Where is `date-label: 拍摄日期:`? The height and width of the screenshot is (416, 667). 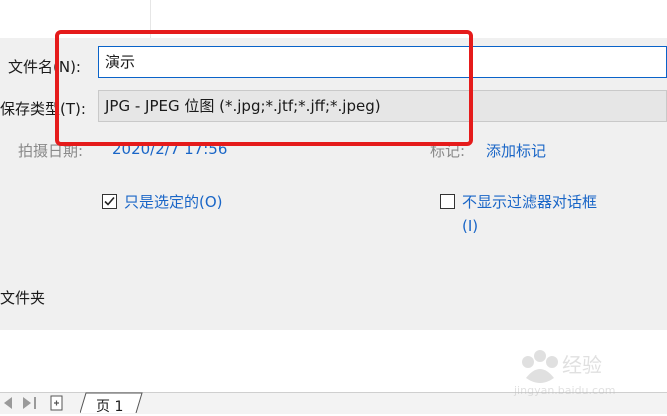 date-label: 拍摄日期: is located at coordinates (51, 151).